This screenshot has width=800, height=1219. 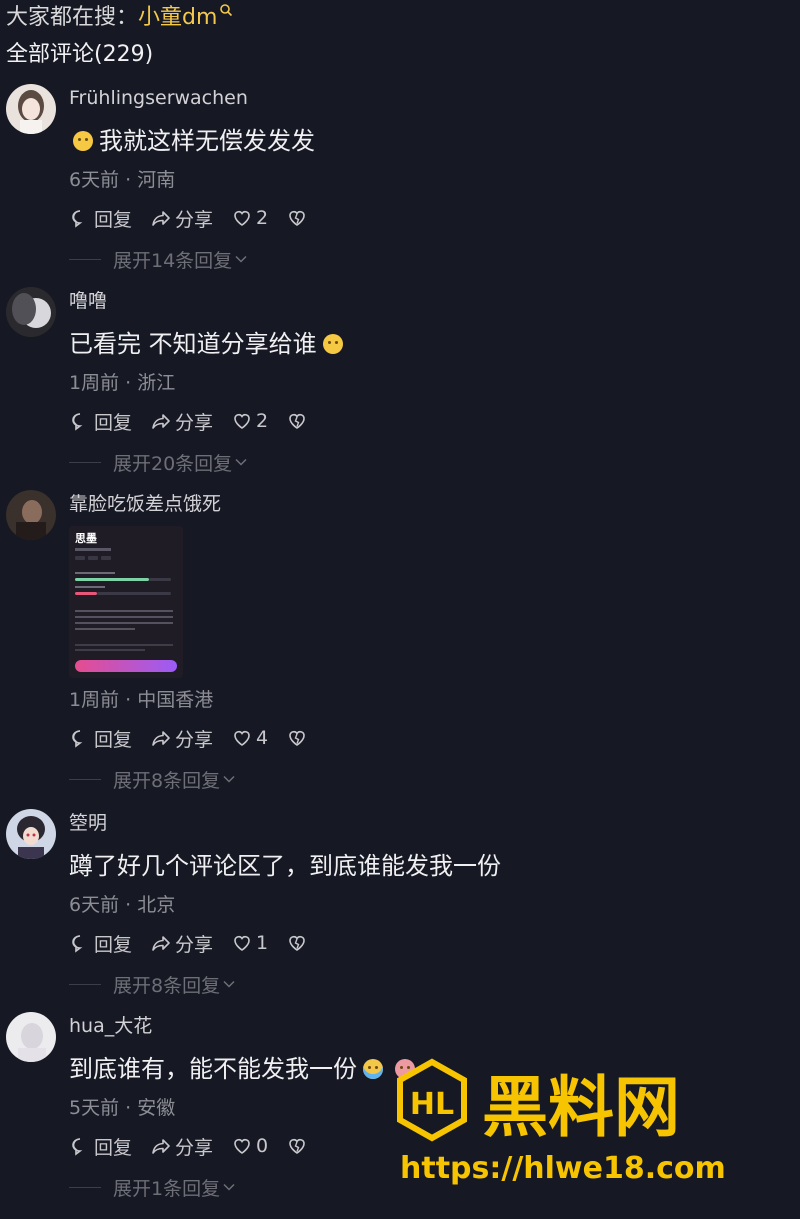 What do you see at coordinates (424, 738) in the screenshot?
I see `comment-actions: 回复 分享 4` at bounding box center [424, 738].